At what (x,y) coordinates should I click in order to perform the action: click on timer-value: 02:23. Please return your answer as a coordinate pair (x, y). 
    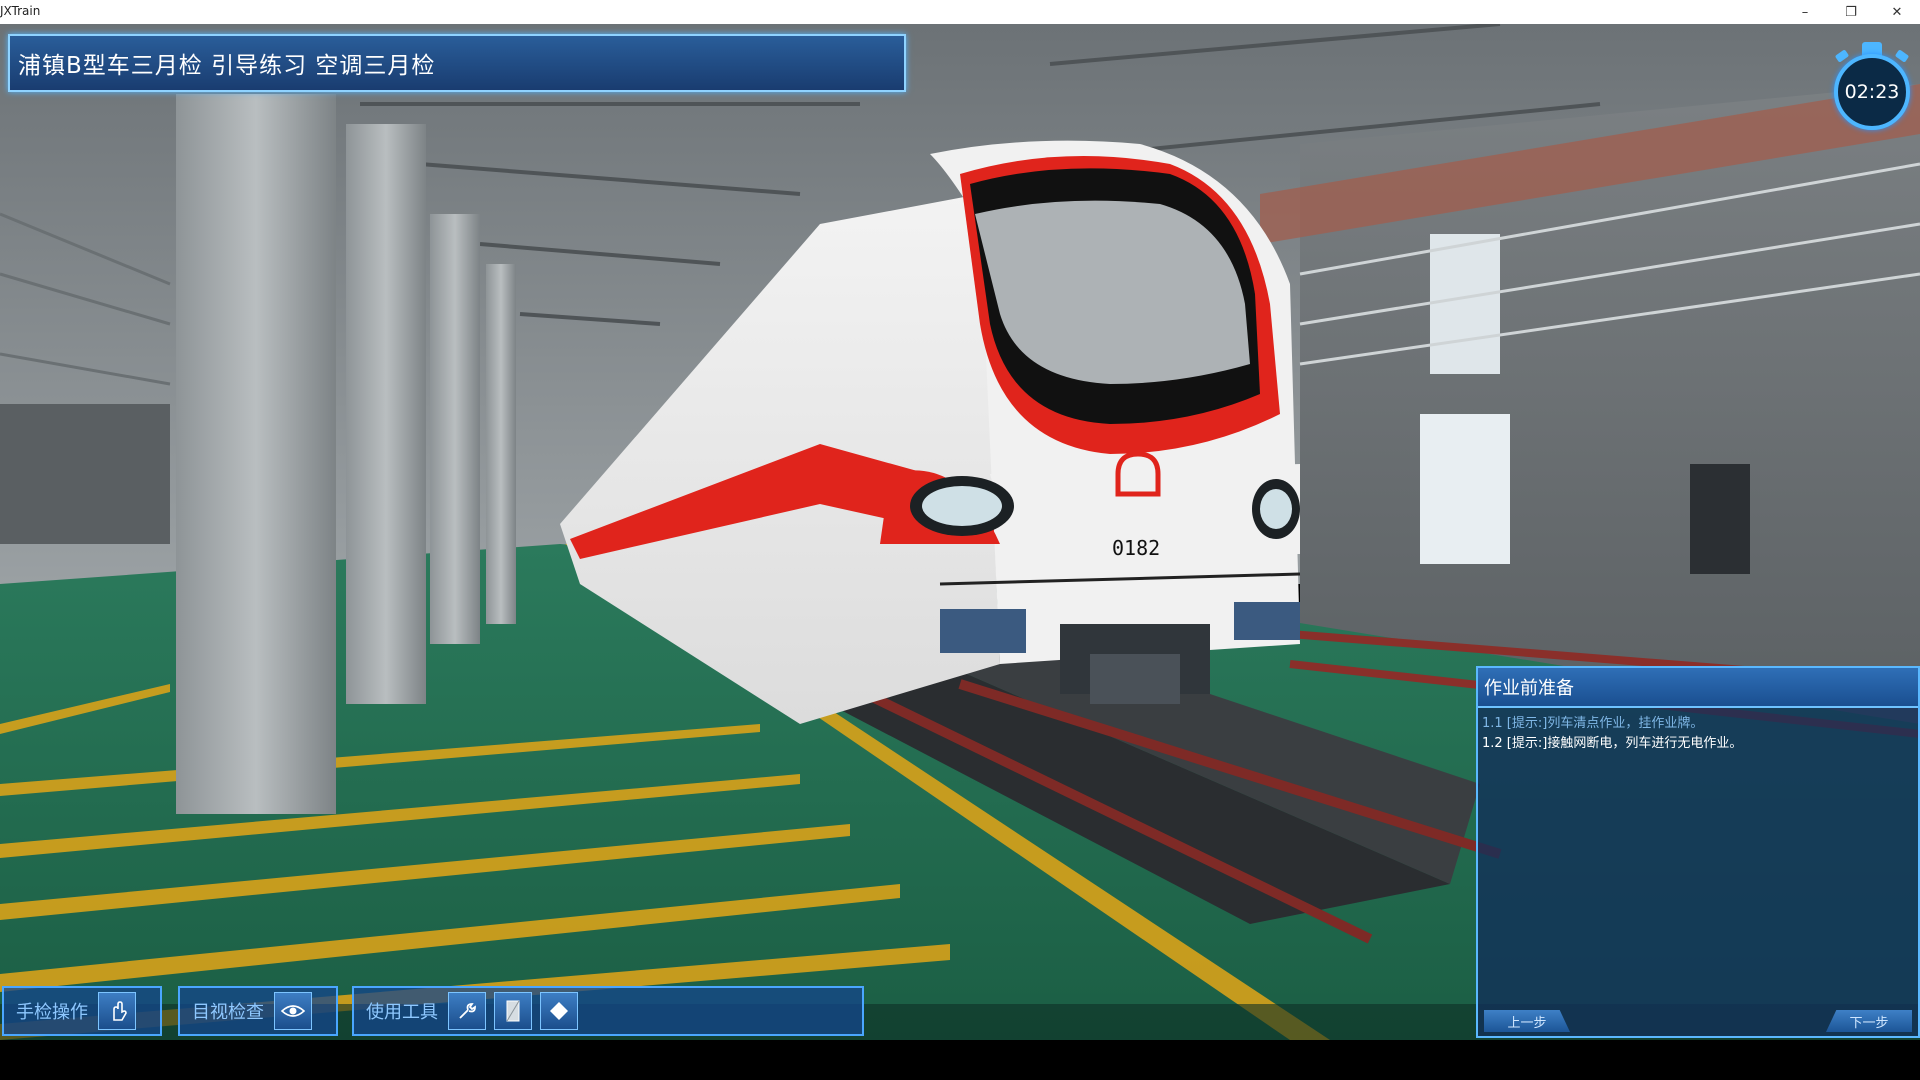
    Looking at the image, I should click on (1872, 92).